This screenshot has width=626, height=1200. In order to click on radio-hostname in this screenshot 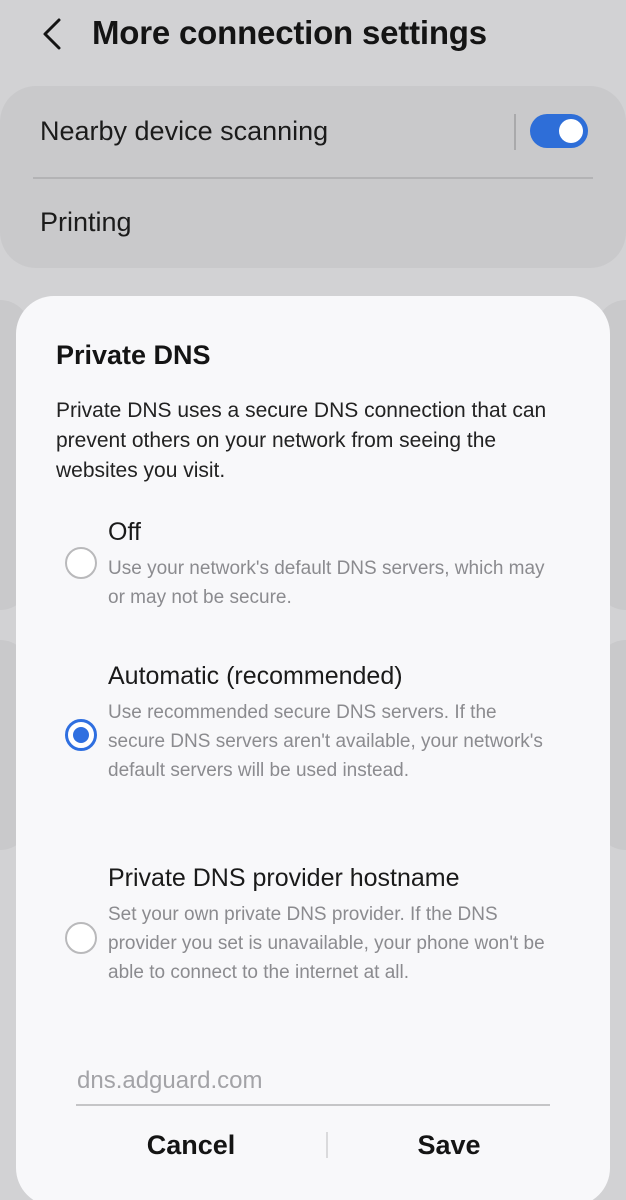, I will do `click(81, 938)`.